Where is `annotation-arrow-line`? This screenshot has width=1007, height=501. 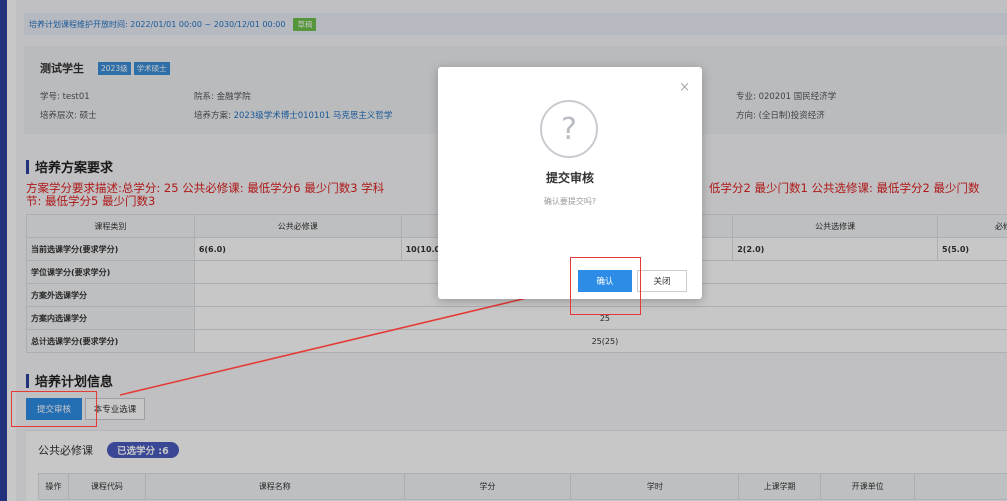
annotation-arrow-line is located at coordinates (334, 344).